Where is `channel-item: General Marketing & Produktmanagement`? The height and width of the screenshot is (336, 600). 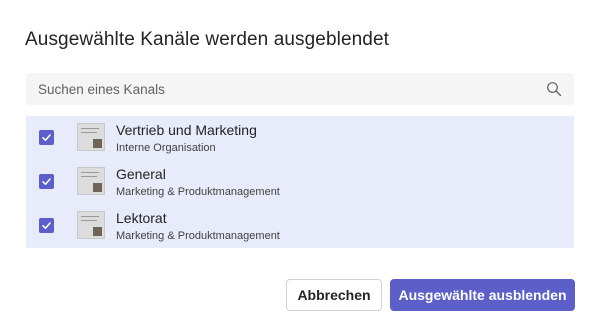 channel-item: General Marketing & Produktmanagement is located at coordinates (300, 182).